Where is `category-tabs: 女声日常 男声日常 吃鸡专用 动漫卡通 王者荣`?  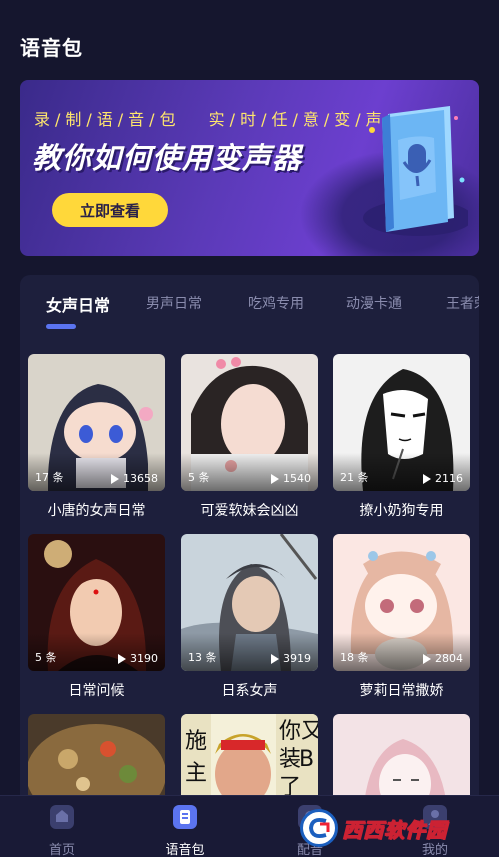 category-tabs: 女声日常 男声日常 吃鸡专用 动漫卡通 王者荣 is located at coordinates (249, 313).